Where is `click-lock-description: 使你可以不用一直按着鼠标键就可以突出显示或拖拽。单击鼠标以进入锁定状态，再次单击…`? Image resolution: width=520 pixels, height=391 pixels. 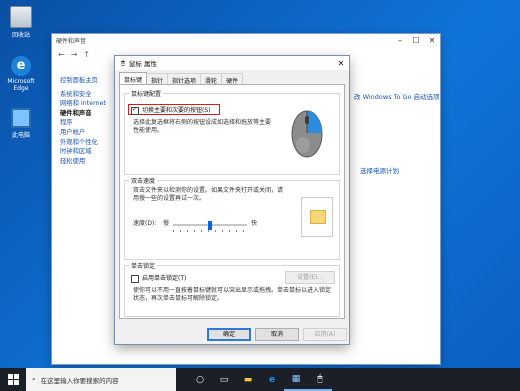
click-lock-description: 使你可以不用一直按着鼠标键就可以突出显示或拖拽。单击鼠标以进入锁定状态，再次单击… is located at coordinates (232, 294).